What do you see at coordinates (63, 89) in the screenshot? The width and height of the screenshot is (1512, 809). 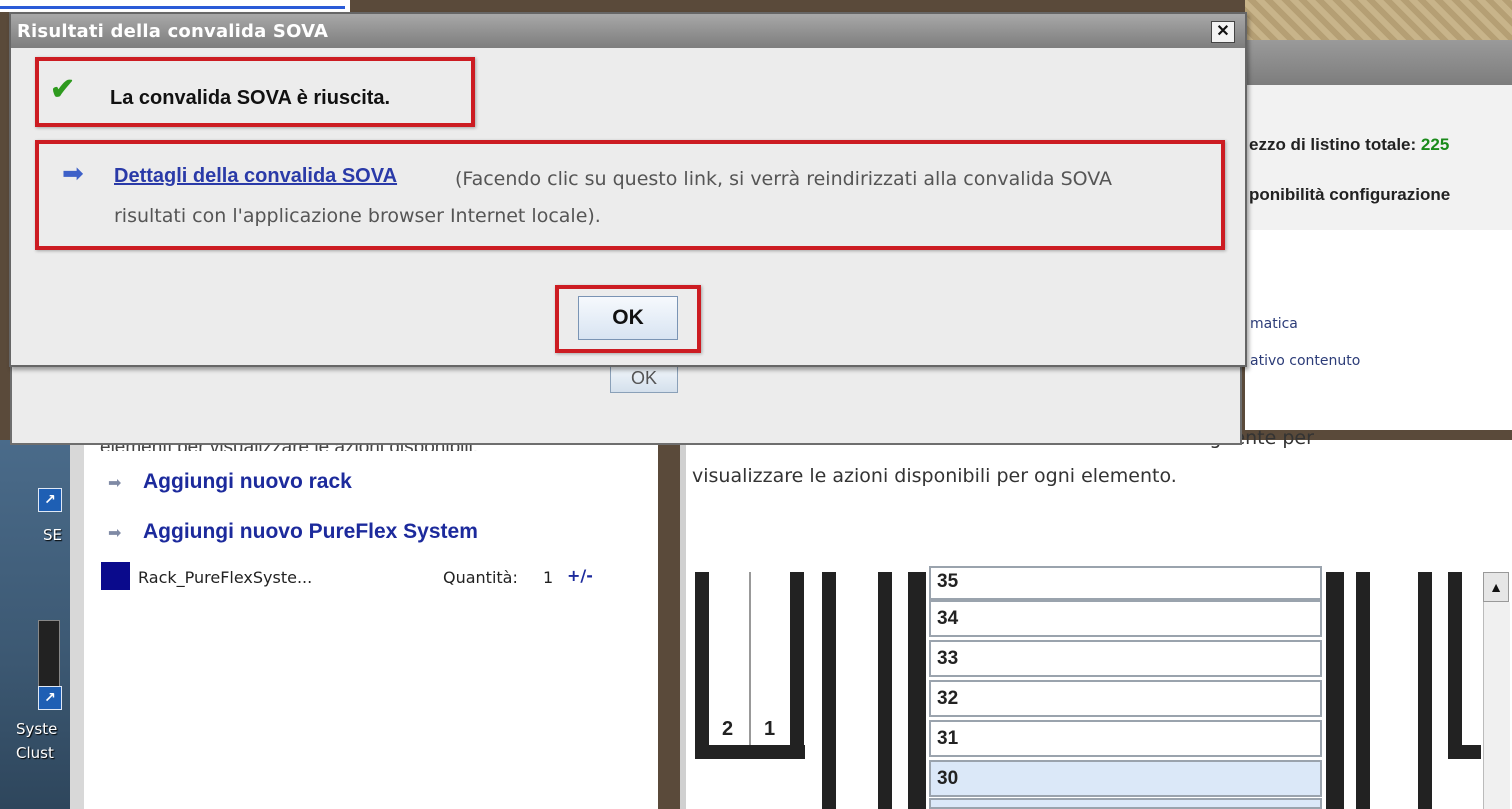 I see `checkmark-icon: ✔` at bounding box center [63, 89].